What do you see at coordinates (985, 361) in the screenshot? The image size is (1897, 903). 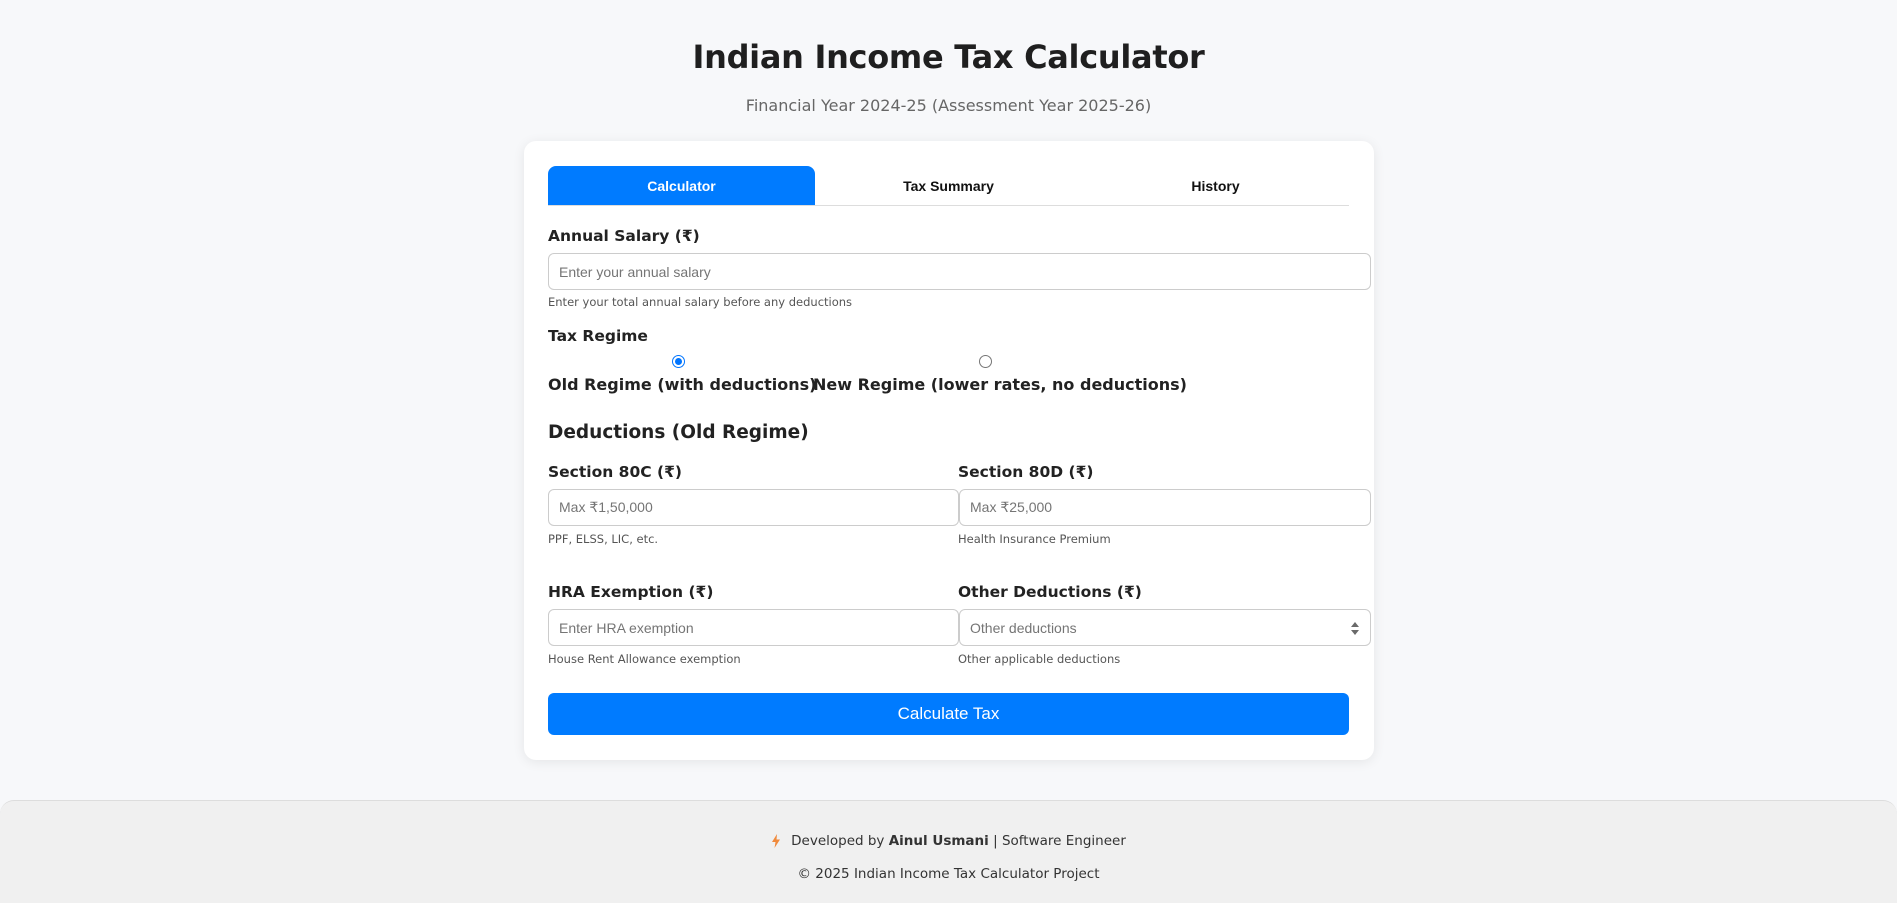 I see `new-regime-radio` at bounding box center [985, 361].